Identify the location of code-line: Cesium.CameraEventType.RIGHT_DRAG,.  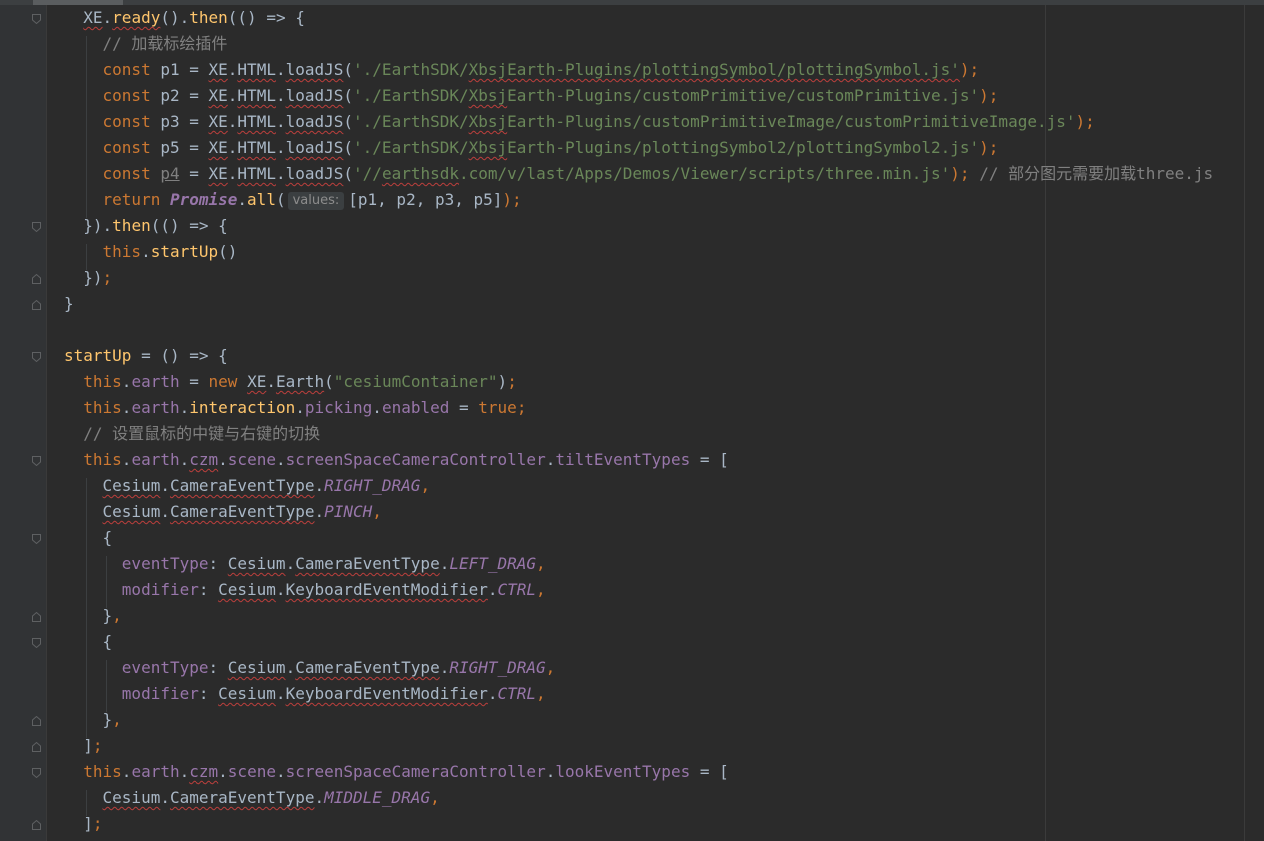
(247, 486).